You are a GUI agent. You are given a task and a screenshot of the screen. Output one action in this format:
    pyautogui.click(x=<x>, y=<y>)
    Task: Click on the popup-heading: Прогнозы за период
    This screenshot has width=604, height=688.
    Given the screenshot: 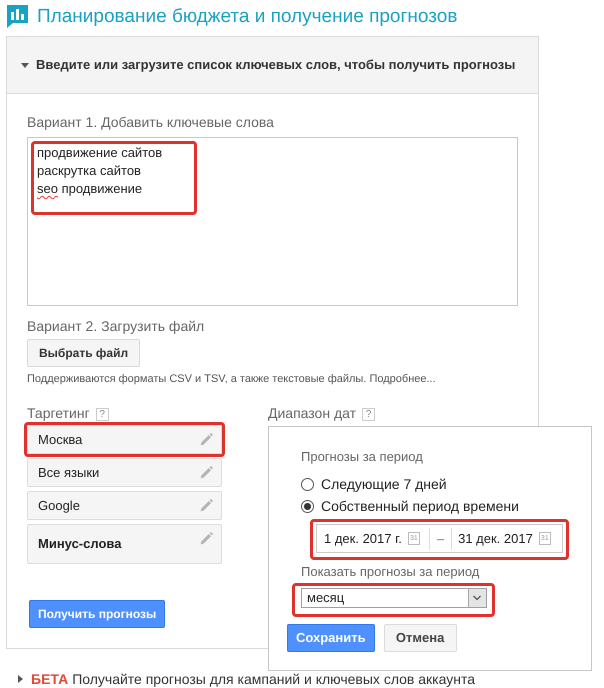 What is the action you would take?
    pyautogui.click(x=362, y=456)
    